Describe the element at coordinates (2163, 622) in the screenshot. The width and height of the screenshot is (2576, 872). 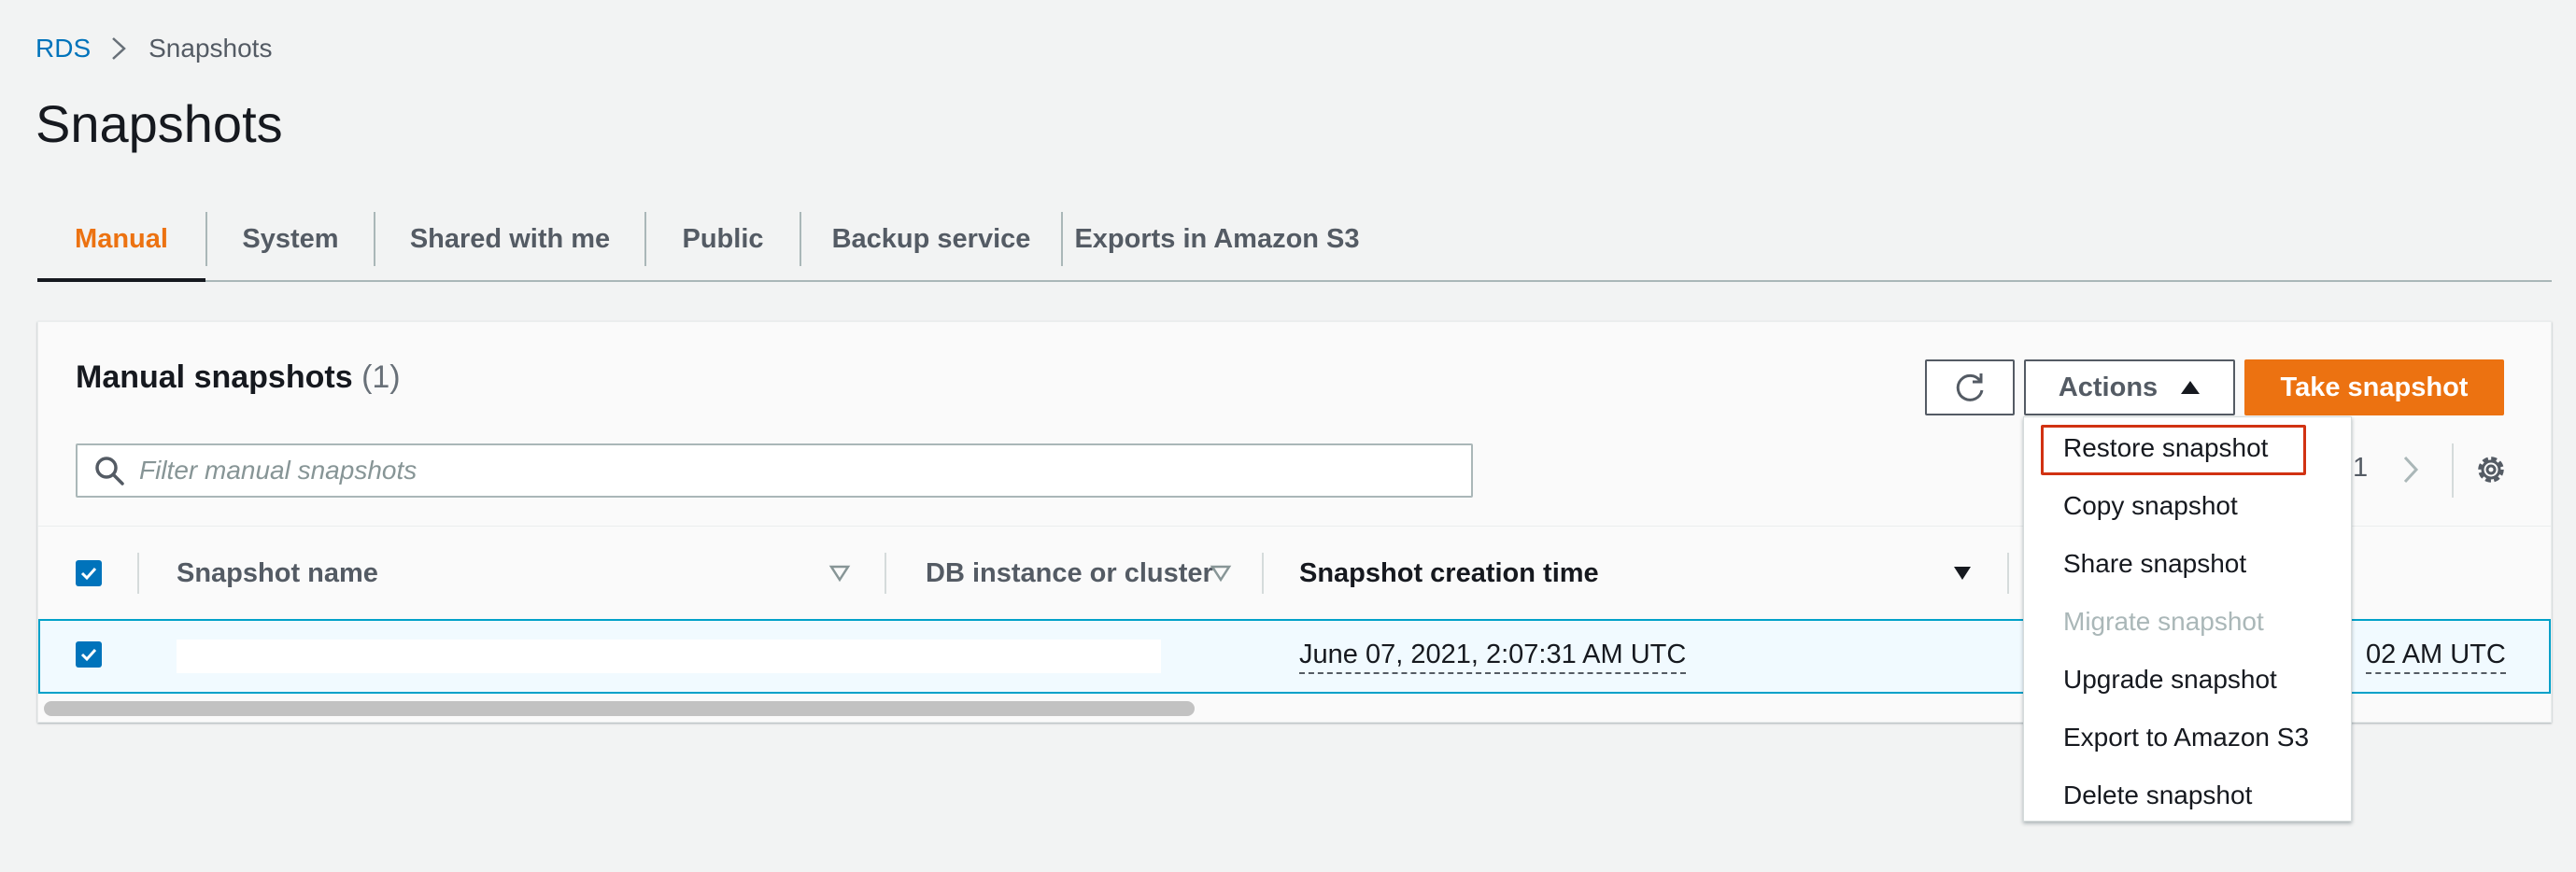
I see `menu-item-label: Migrate snapshot` at that location.